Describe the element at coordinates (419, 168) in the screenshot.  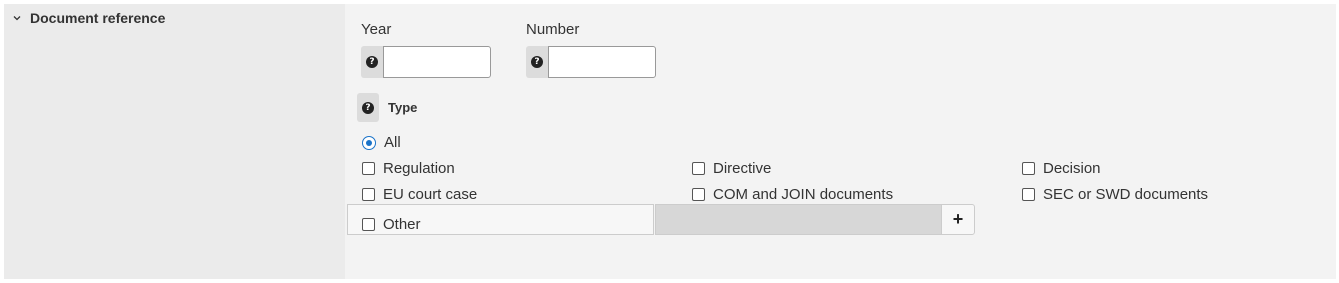
I see `option-label: Regulation` at that location.